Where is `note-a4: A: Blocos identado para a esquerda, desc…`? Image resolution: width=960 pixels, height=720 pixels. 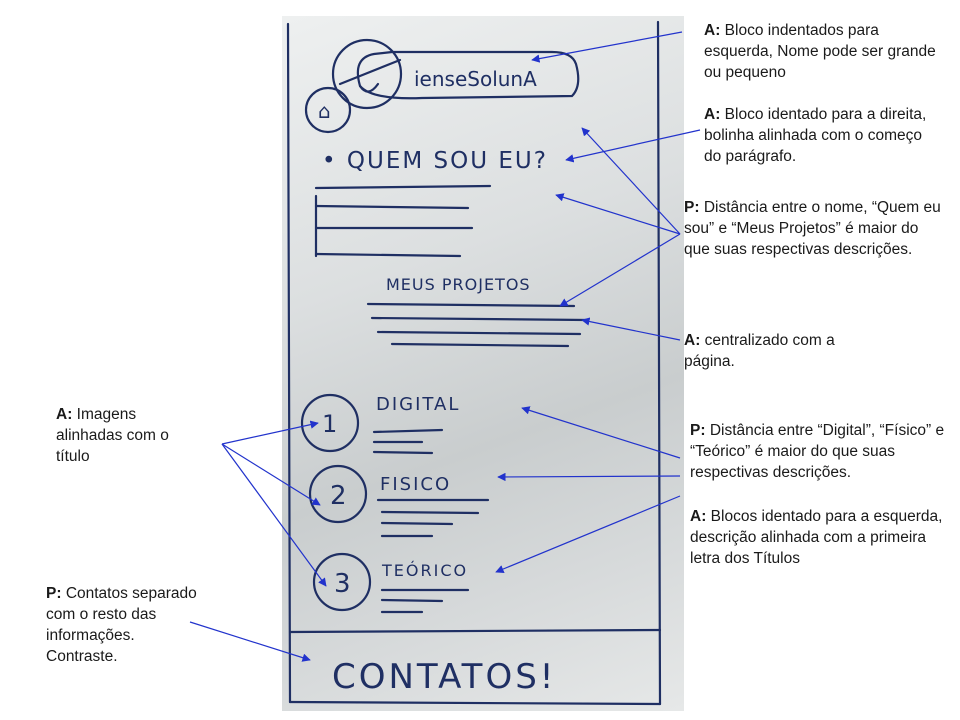 note-a4: A: Blocos identado para a esquerda, desc… is located at coordinates (816, 537).